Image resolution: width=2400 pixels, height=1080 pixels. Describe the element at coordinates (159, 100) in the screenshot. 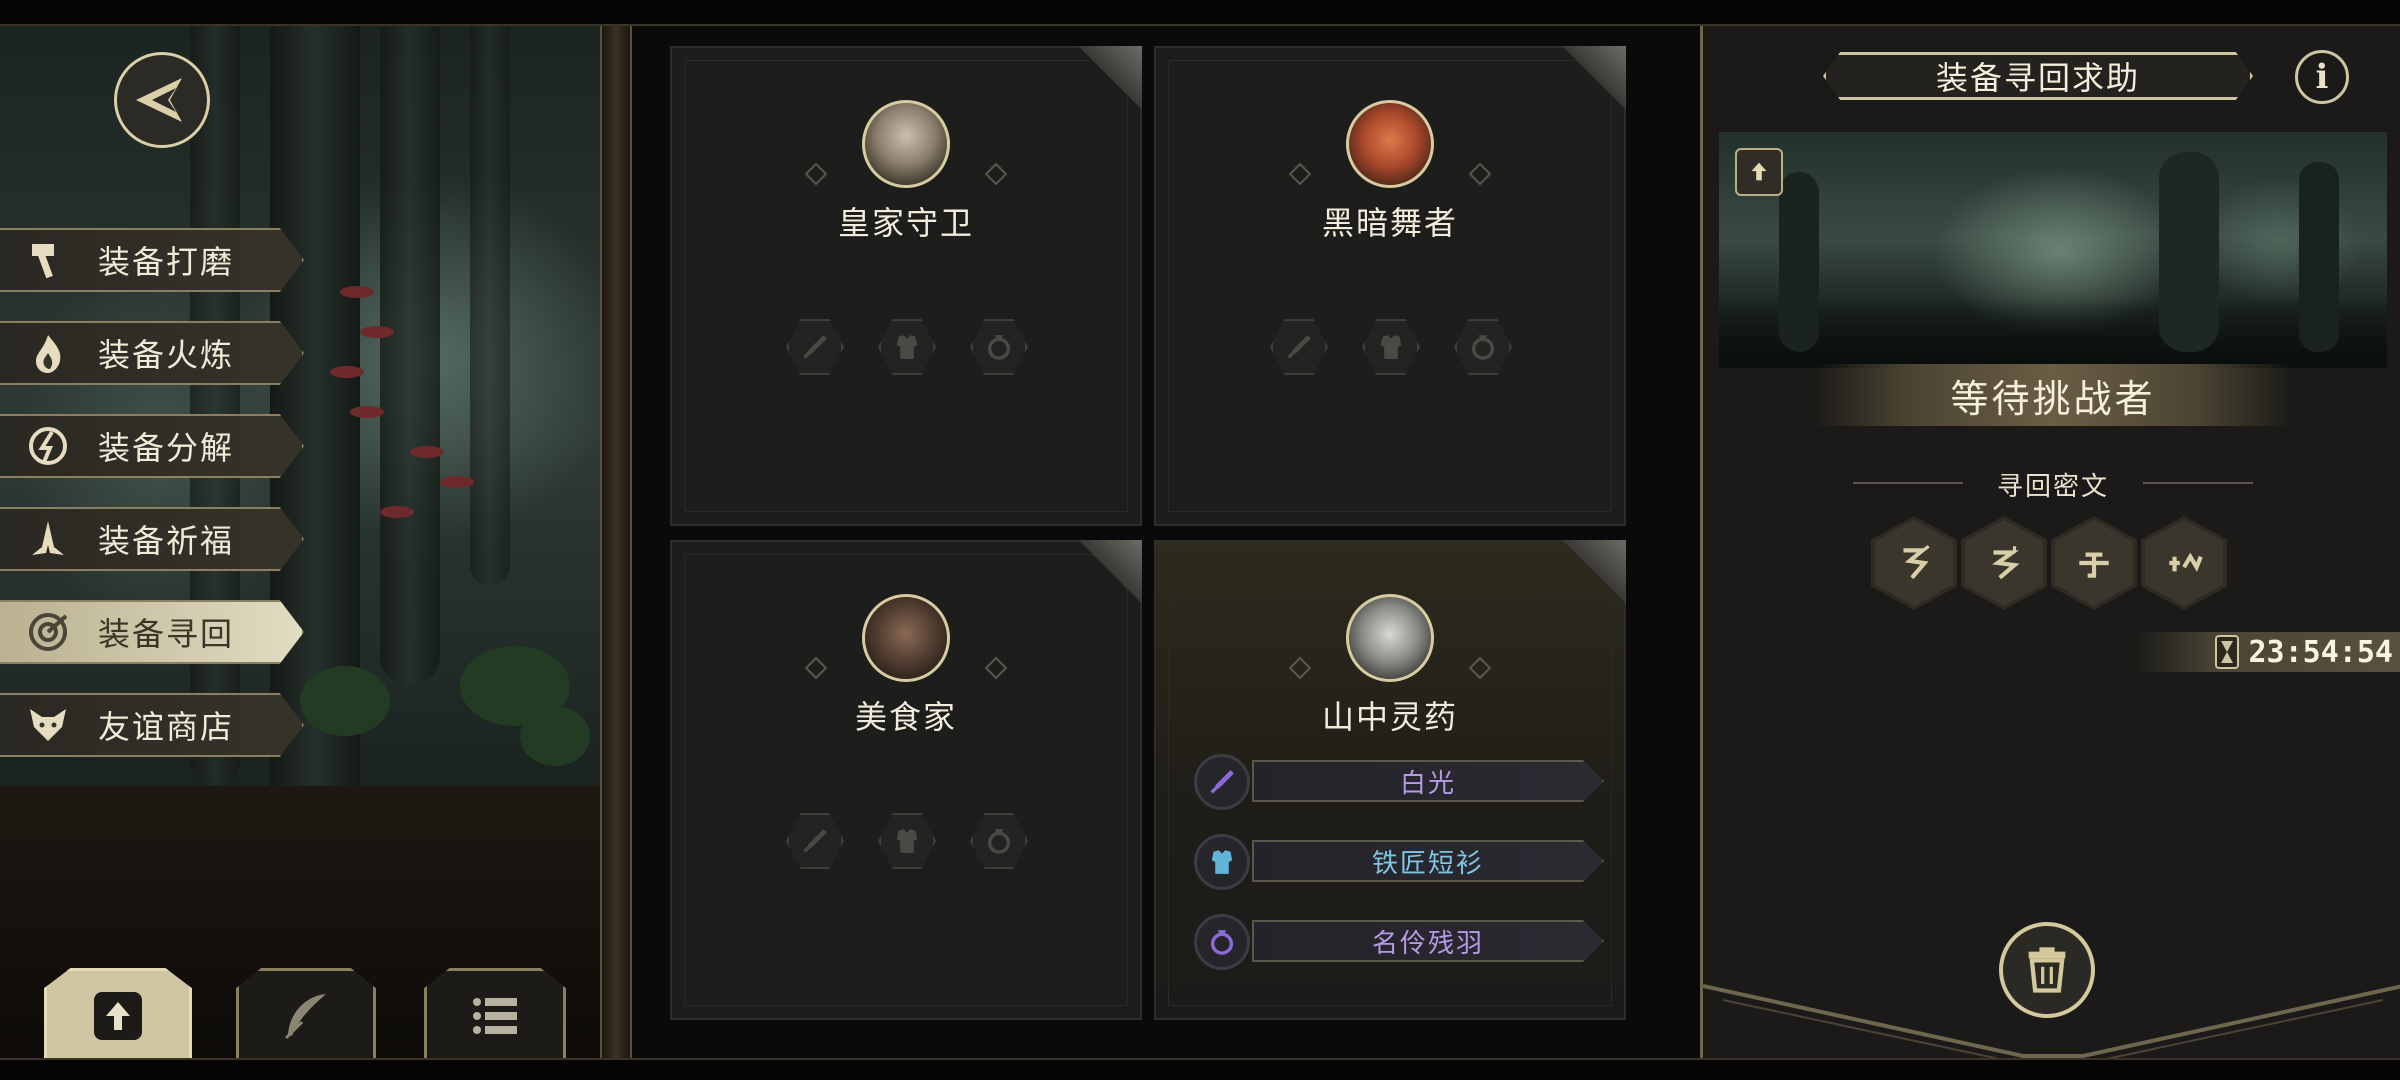

I see `back-arrow-icon` at that location.